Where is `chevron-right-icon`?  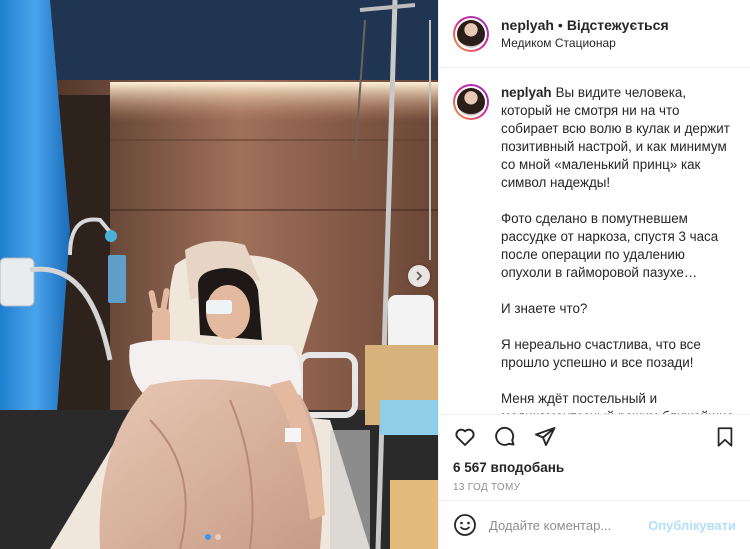 chevron-right-icon is located at coordinates (419, 276).